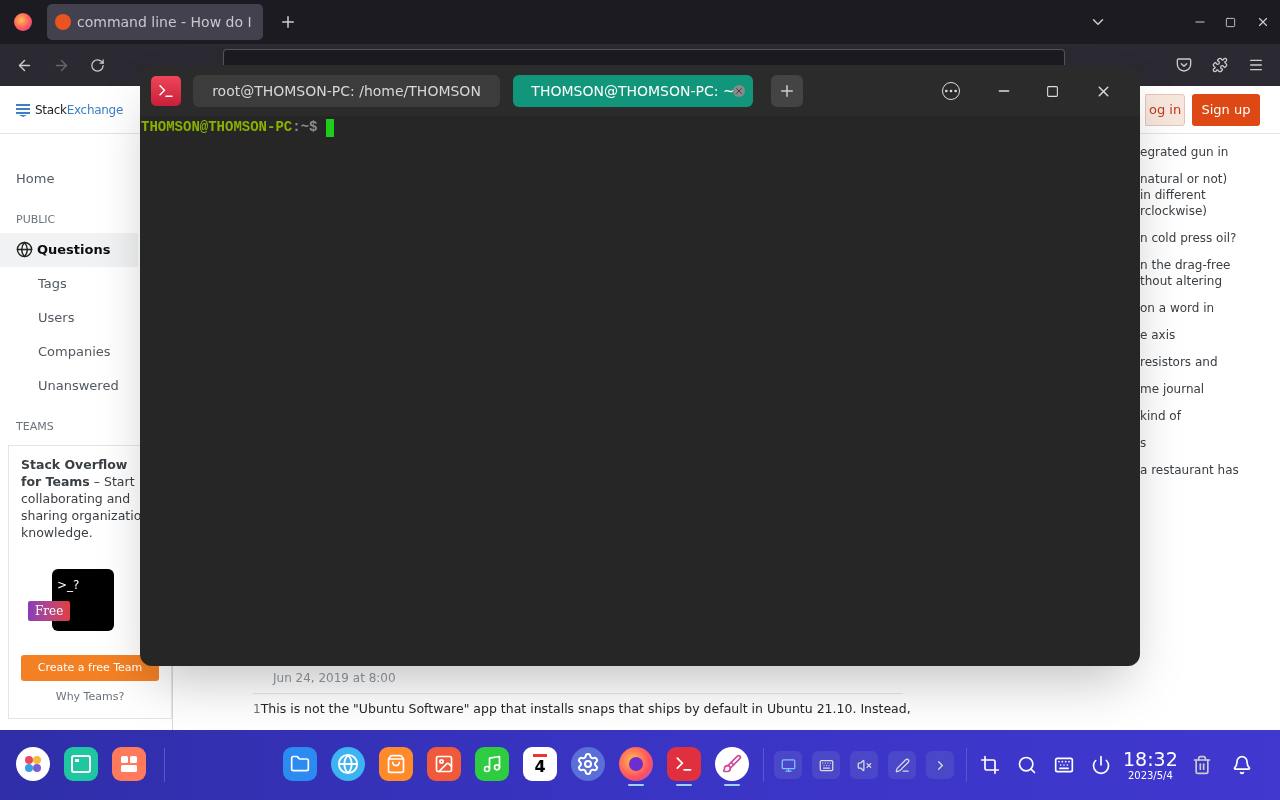 Image resolution: width=1280 pixels, height=800 pixels. I want to click on trash-icon, so click(1201, 765).